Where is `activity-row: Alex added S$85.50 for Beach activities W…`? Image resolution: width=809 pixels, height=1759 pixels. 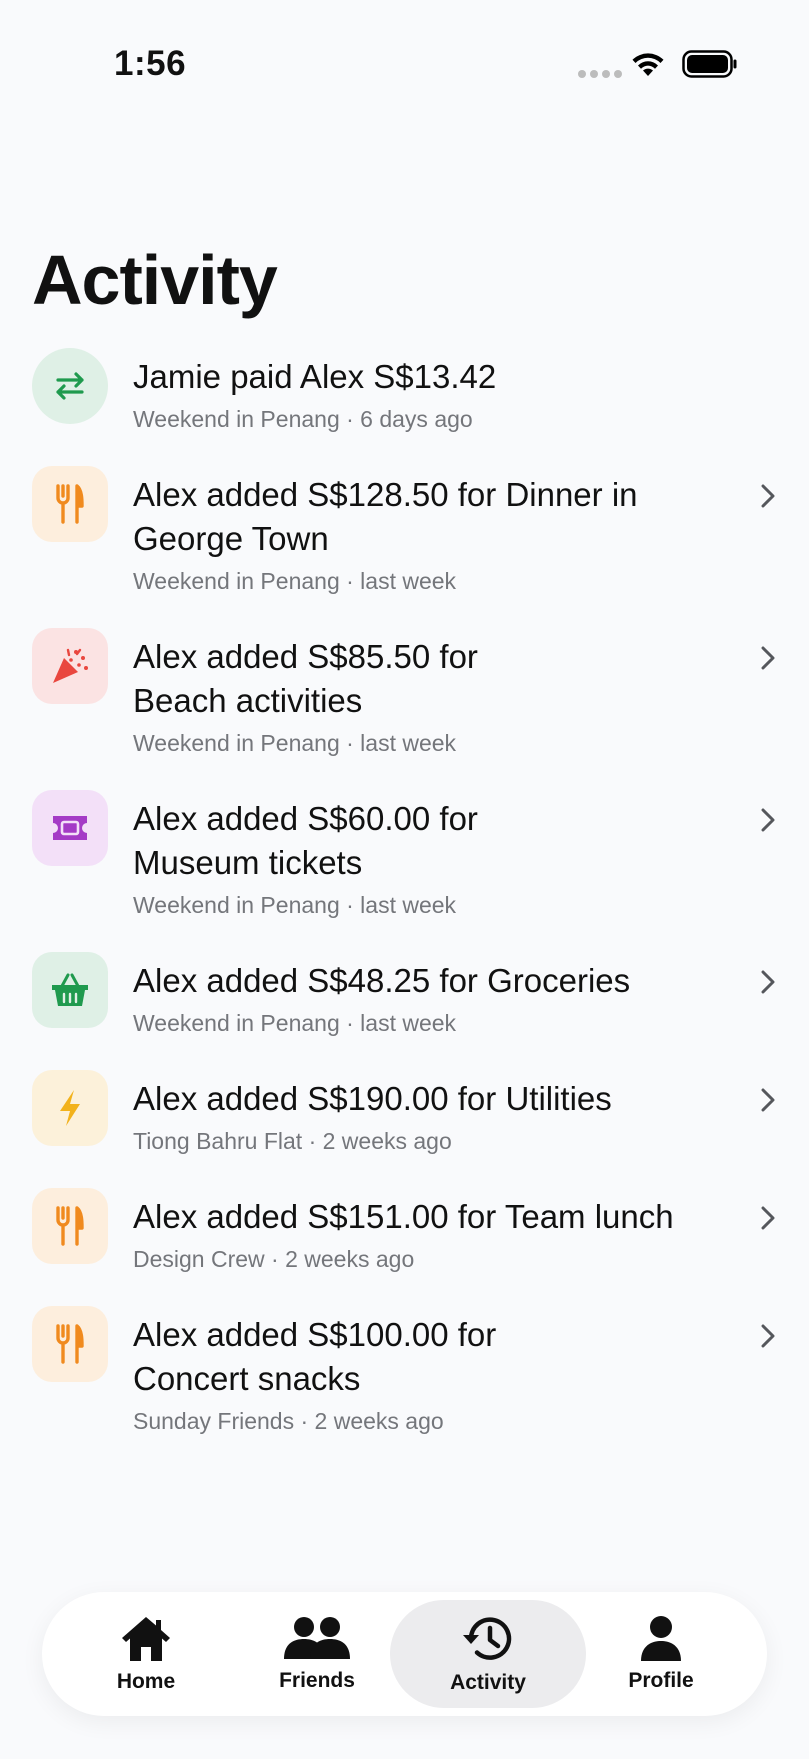 activity-row: Alex added S$85.50 for Beach activities W… is located at coordinates (404, 712).